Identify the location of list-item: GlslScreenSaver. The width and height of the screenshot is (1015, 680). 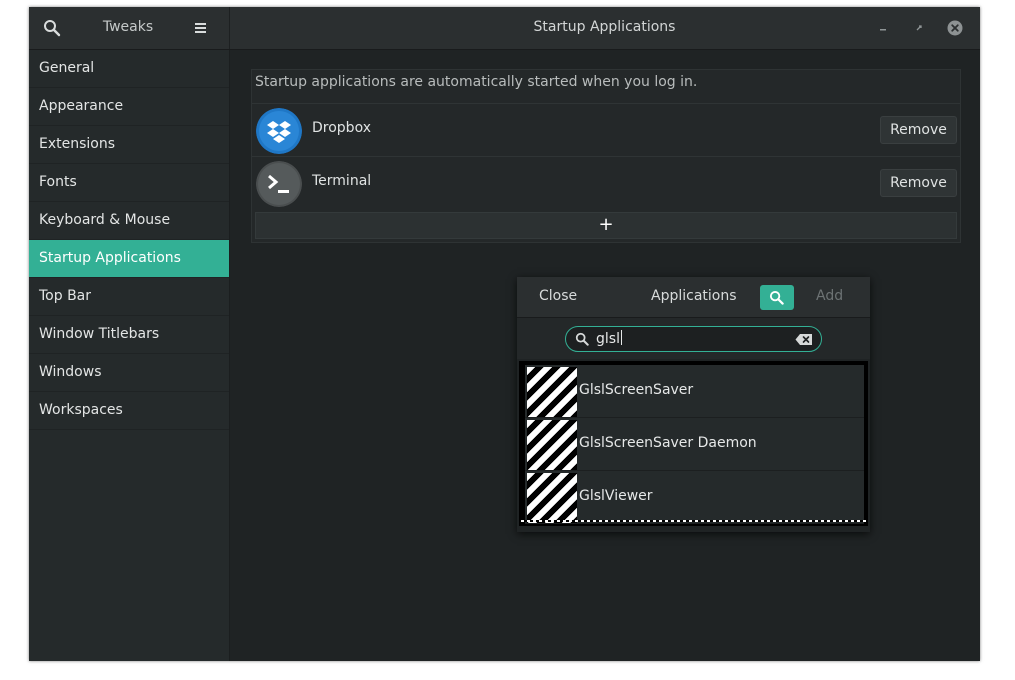
(694, 391).